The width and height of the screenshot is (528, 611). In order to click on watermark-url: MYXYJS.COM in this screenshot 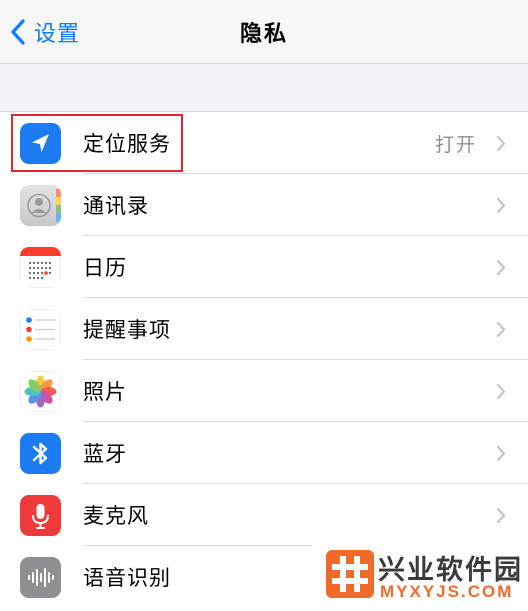, I will do `click(447, 591)`.